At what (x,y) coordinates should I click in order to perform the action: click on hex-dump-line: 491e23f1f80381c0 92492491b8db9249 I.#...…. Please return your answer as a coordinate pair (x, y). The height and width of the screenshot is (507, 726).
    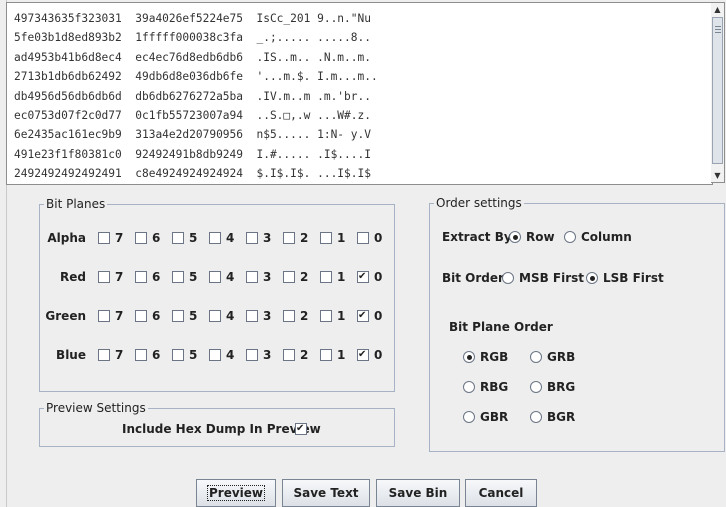
    Looking at the image, I should click on (192, 154).